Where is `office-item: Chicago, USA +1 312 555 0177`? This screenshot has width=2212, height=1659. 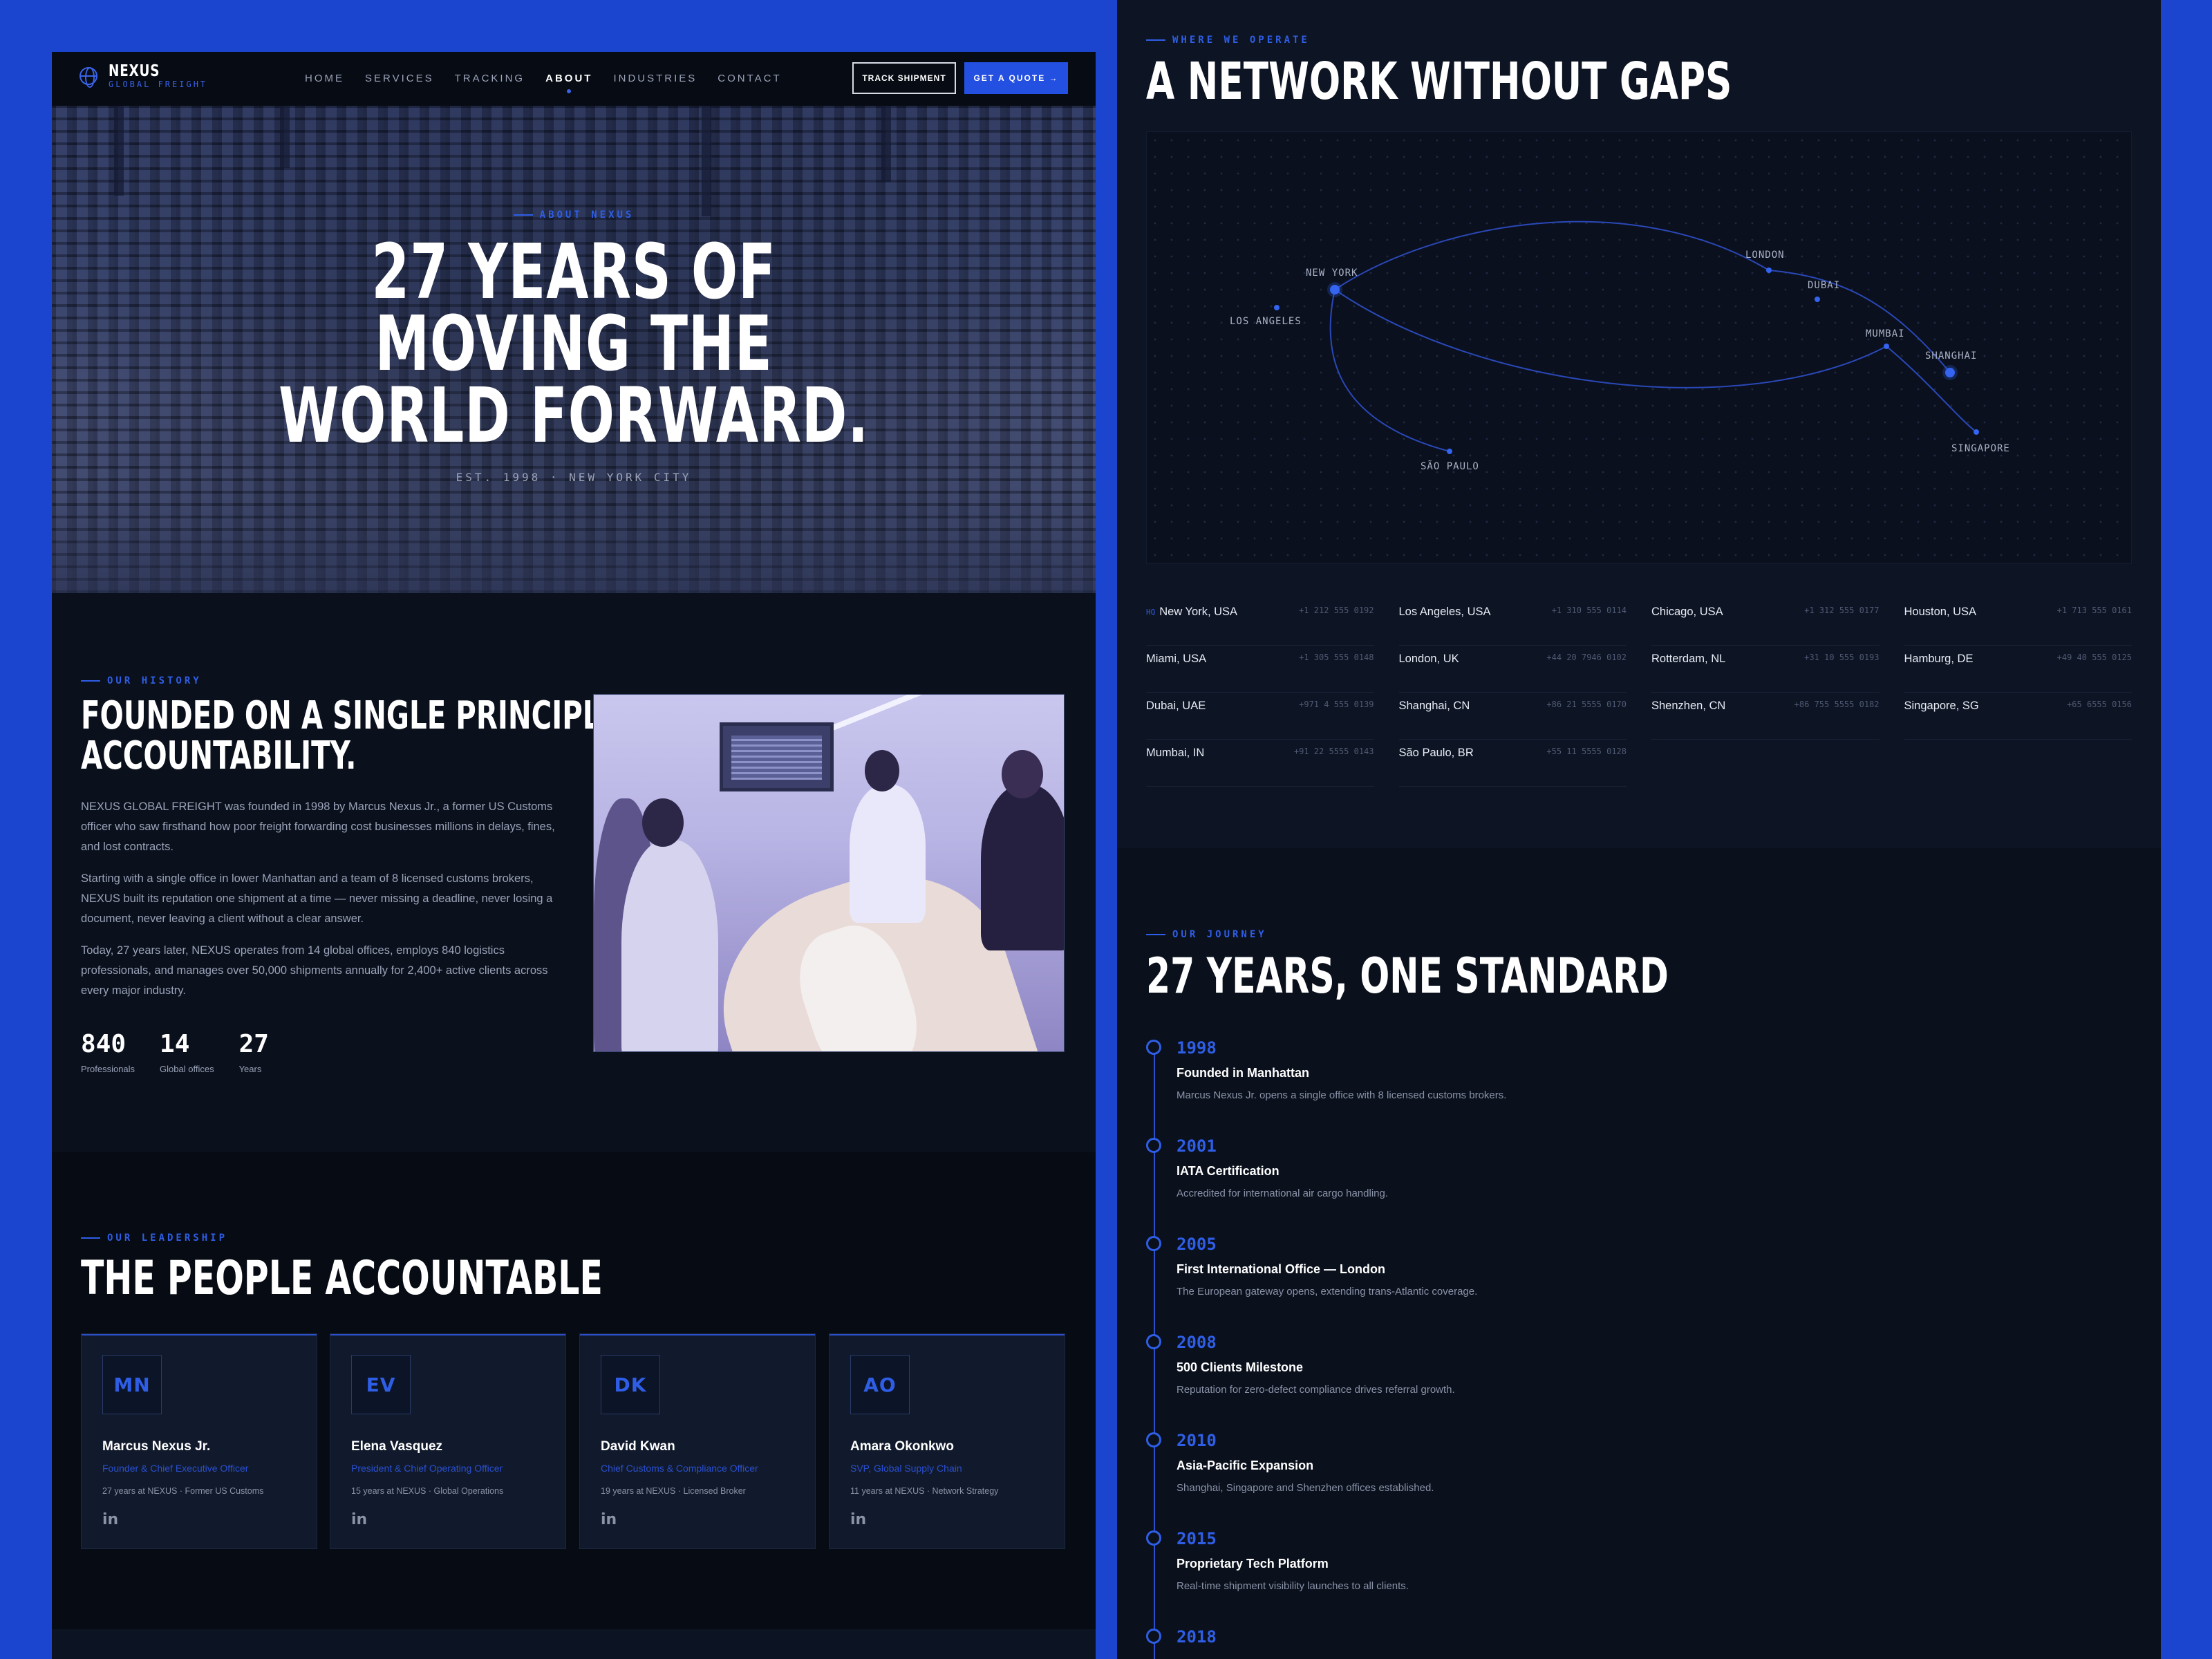
office-item: Chicago, USA +1 312 555 0177 is located at coordinates (1765, 622).